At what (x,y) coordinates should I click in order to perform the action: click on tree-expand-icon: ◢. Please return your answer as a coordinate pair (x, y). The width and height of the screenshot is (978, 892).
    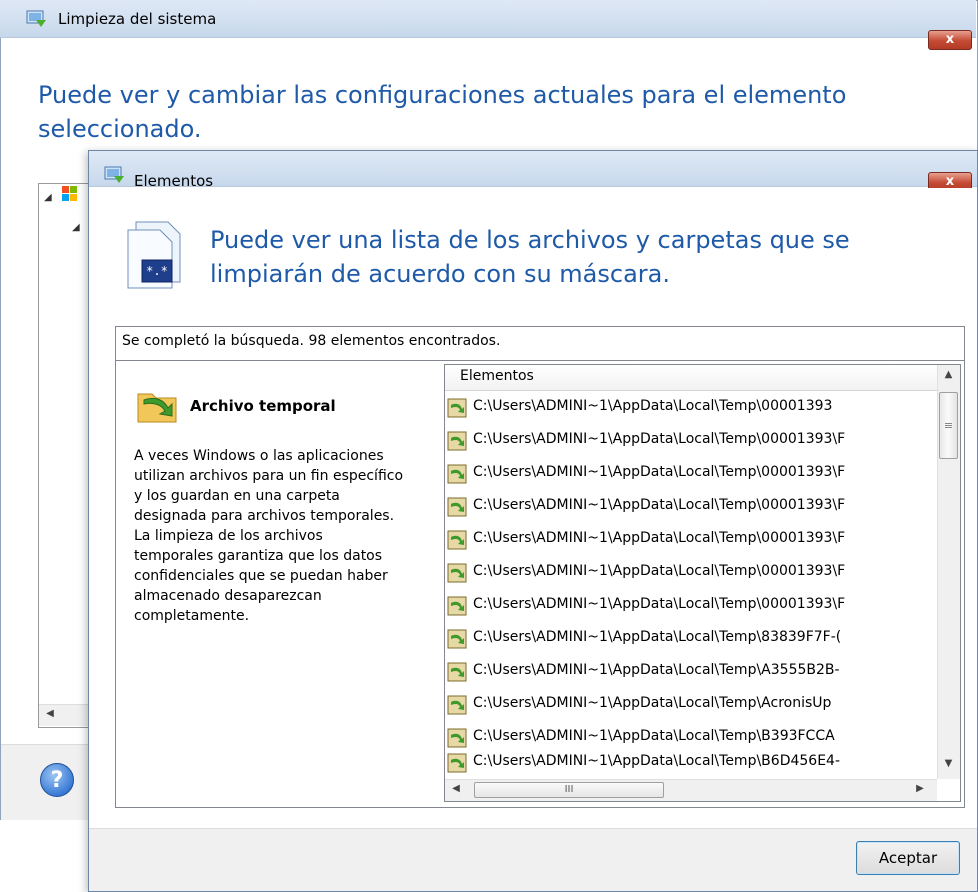
    Looking at the image, I should click on (48, 197).